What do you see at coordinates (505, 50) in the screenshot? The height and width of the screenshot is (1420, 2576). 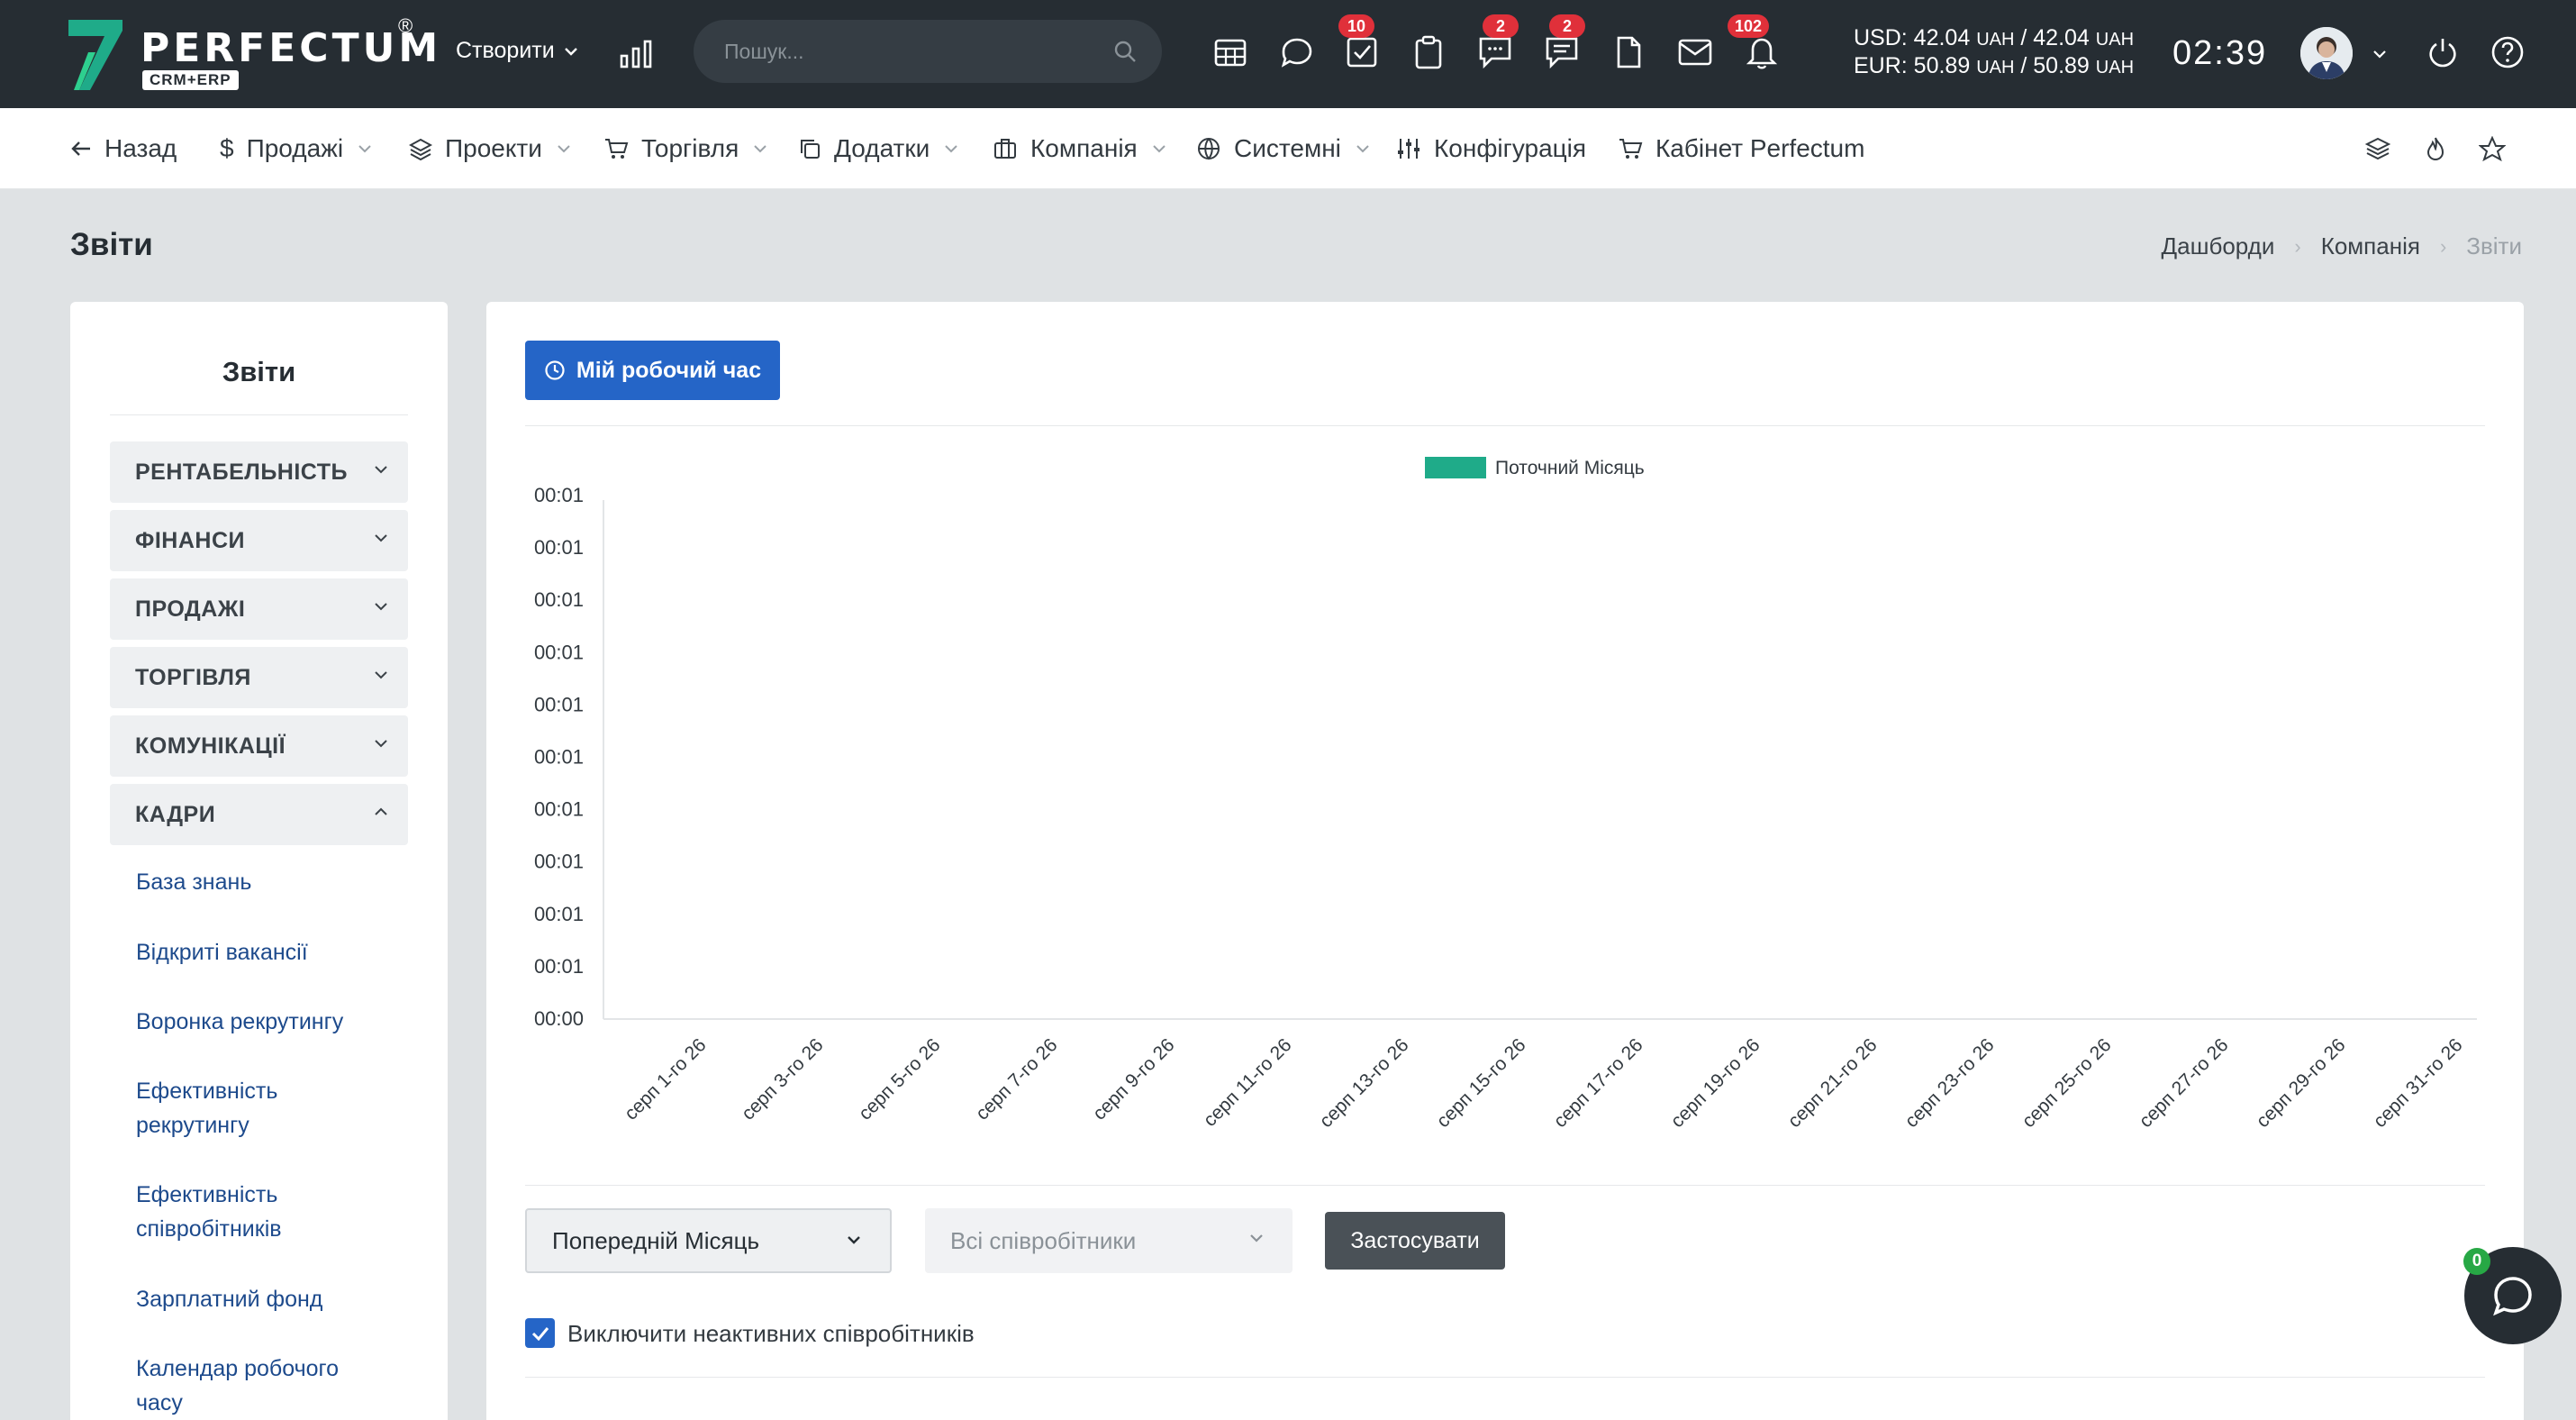 I see `create-label: Створити` at bounding box center [505, 50].